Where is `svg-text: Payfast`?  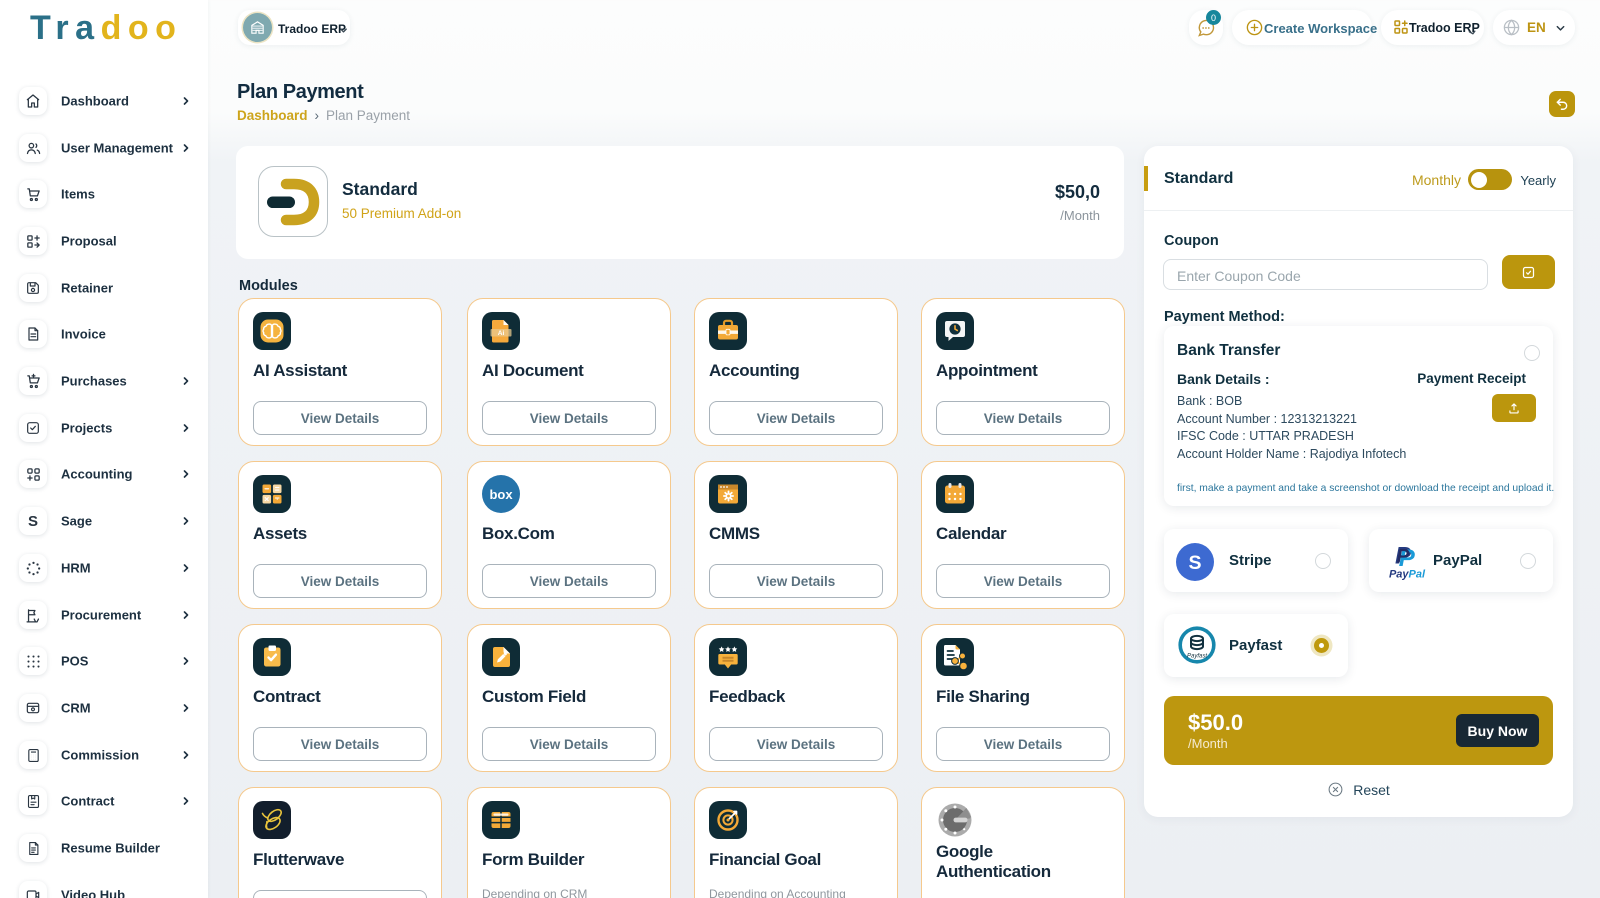
svg-text: Payfast is located at coordinates (1197, 657).